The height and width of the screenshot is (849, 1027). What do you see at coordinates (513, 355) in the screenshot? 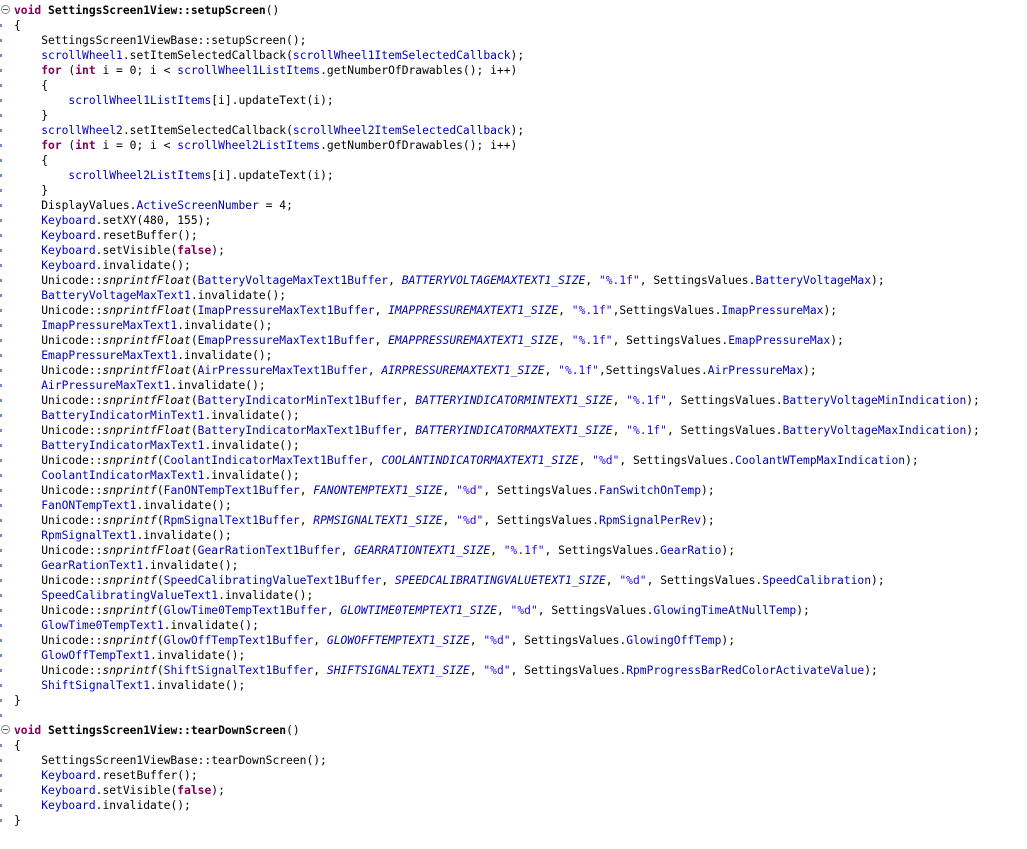
I see `code-line: EmapPressureMaxText1.invalidate();` at bounding box center [513, 355].